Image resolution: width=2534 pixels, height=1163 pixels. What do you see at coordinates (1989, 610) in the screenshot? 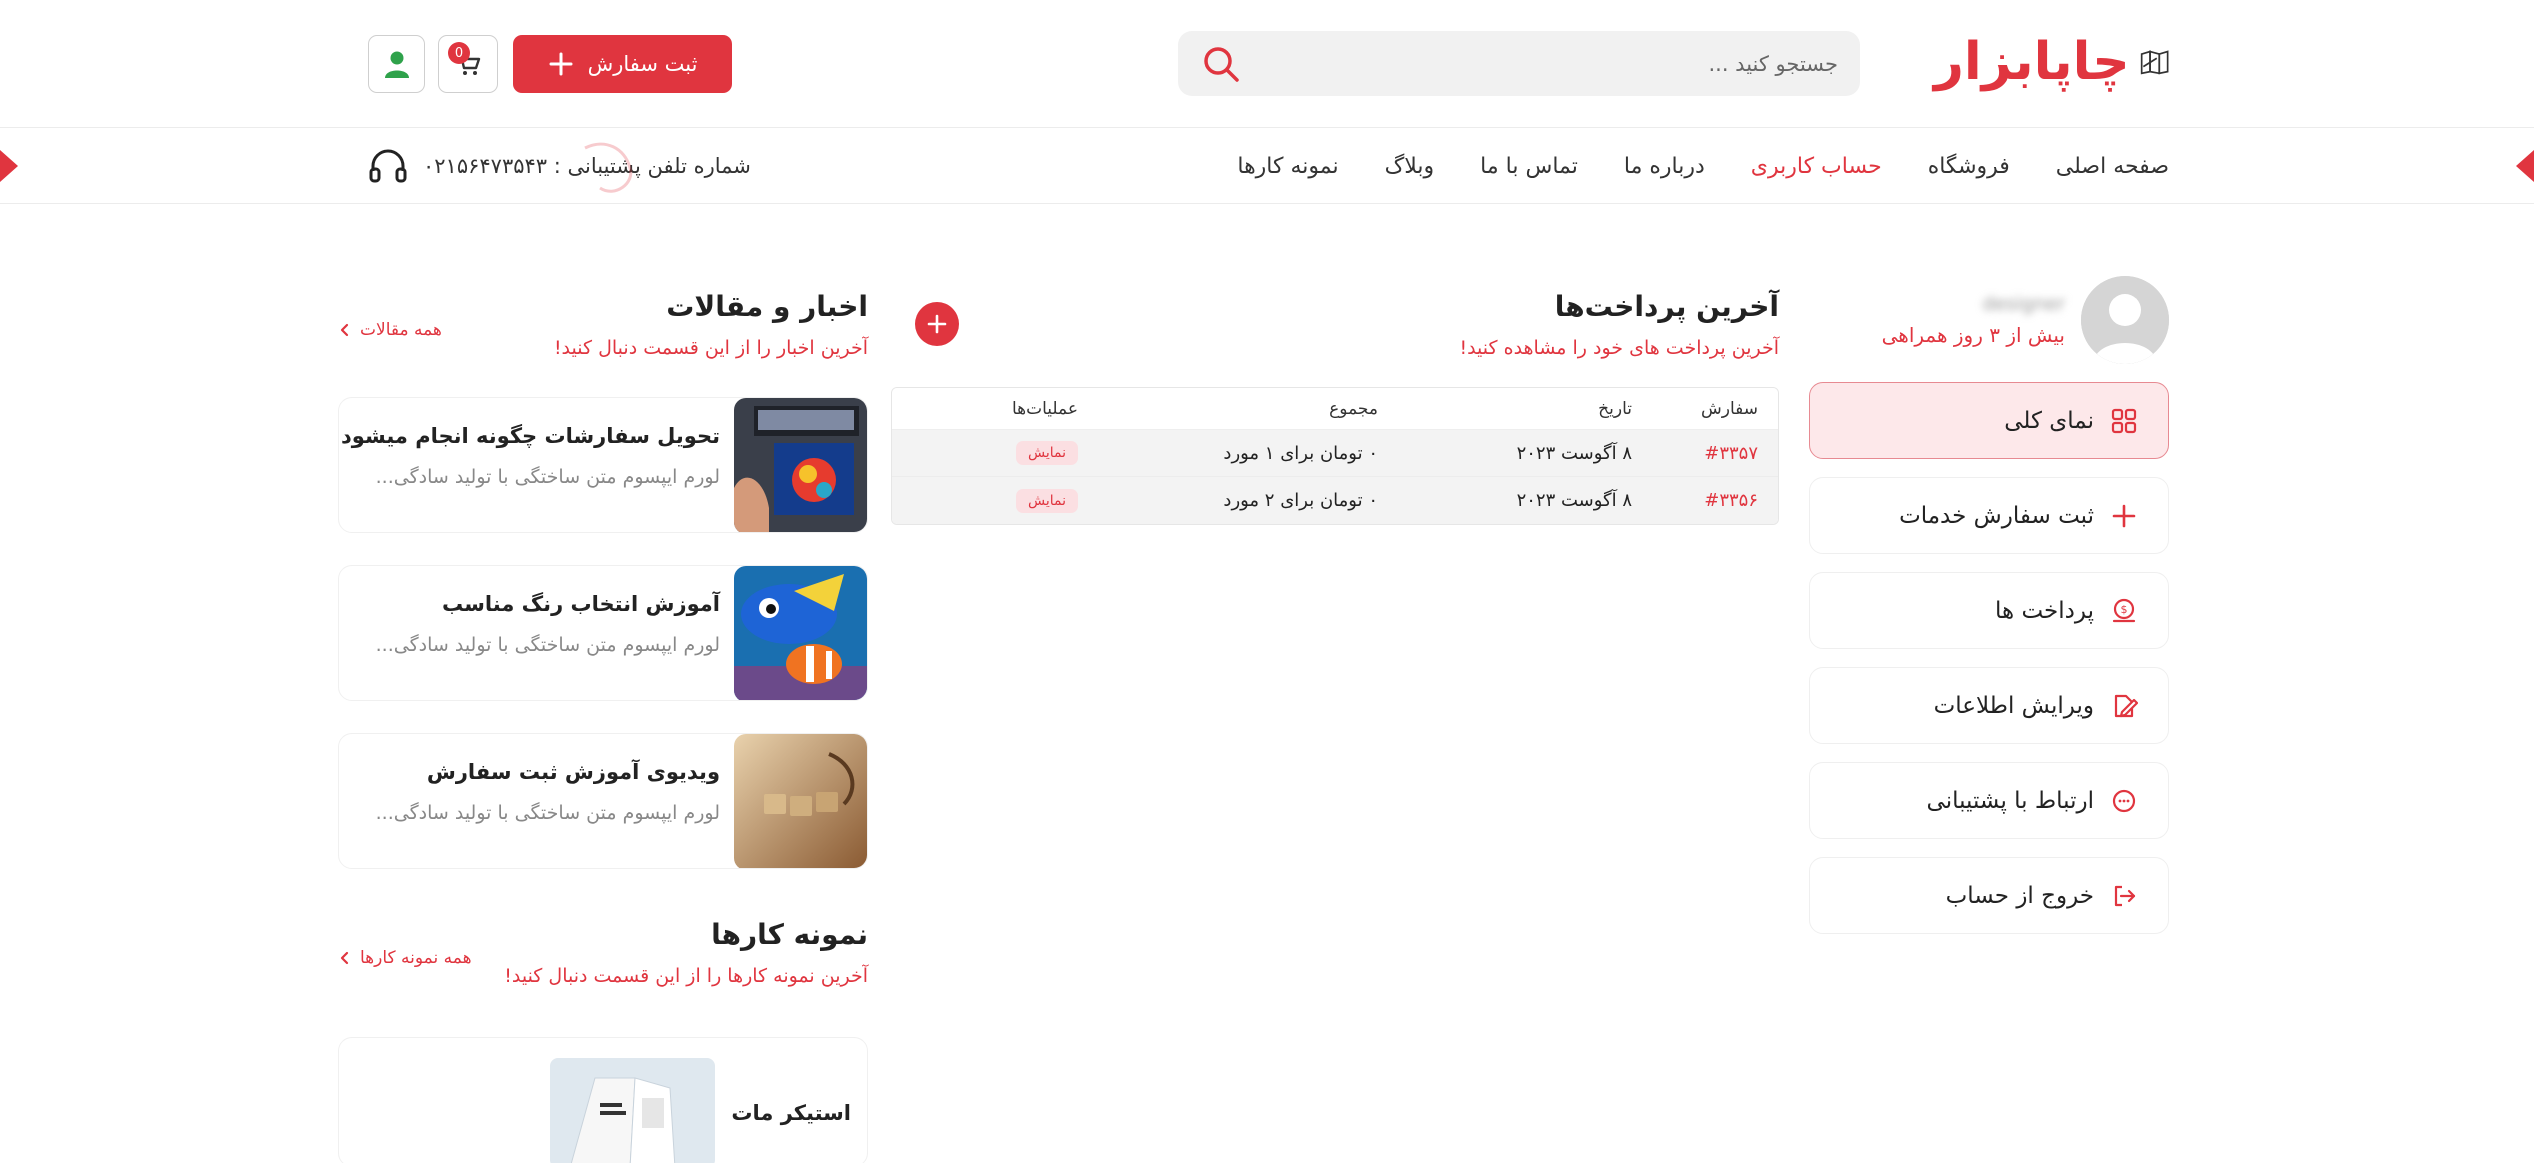
I see `menu-item-payments: $ پرداخت ها` at bounding box center [1989, 610].